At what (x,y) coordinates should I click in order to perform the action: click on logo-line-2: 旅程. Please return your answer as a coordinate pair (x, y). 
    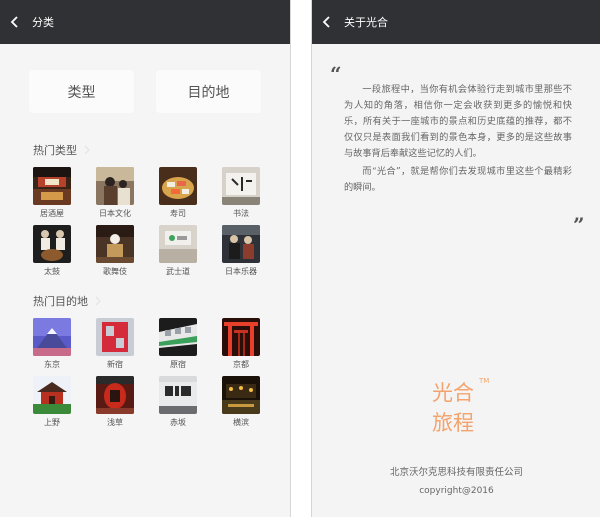
    Looking at the image, I should click on (453, 423).